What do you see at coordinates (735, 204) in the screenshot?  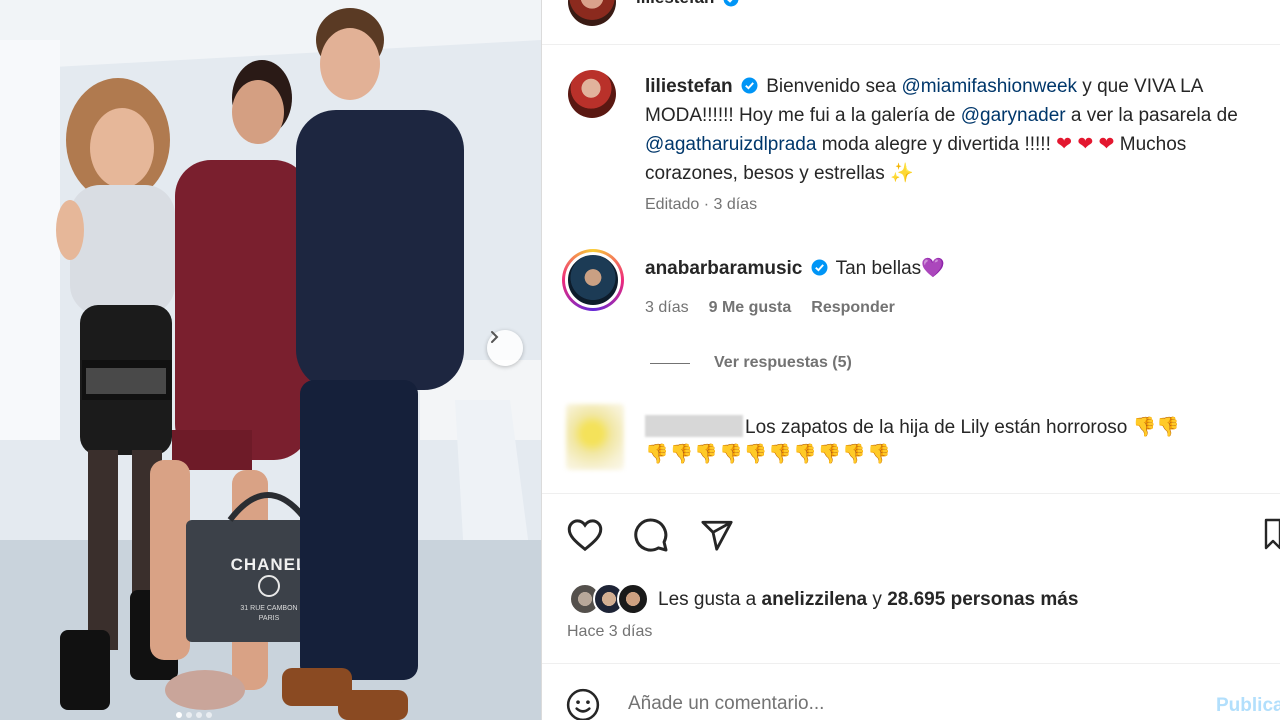 I see `edited-time: 3 días` at bounding box center [735, 204].